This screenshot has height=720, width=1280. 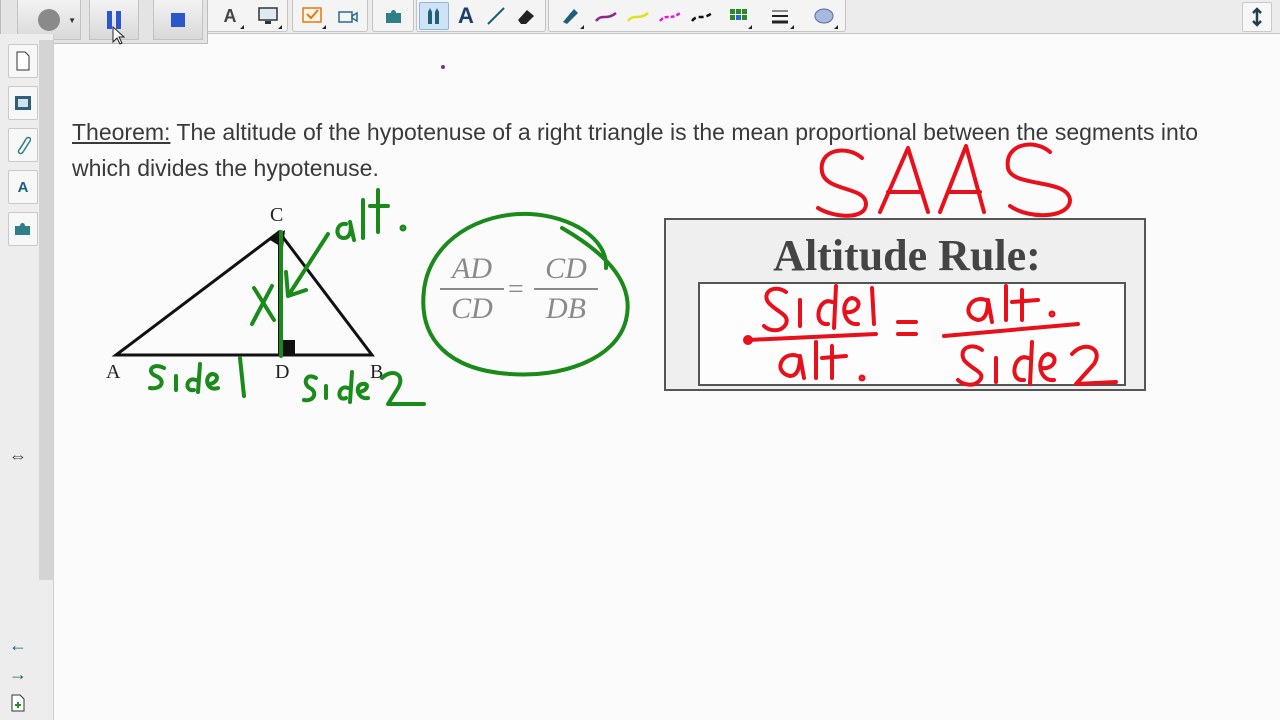 What do you see at coordinates (113, 372) in the screenshot?
I see `vertex-label-a: A` at bounding box center [113, 372].